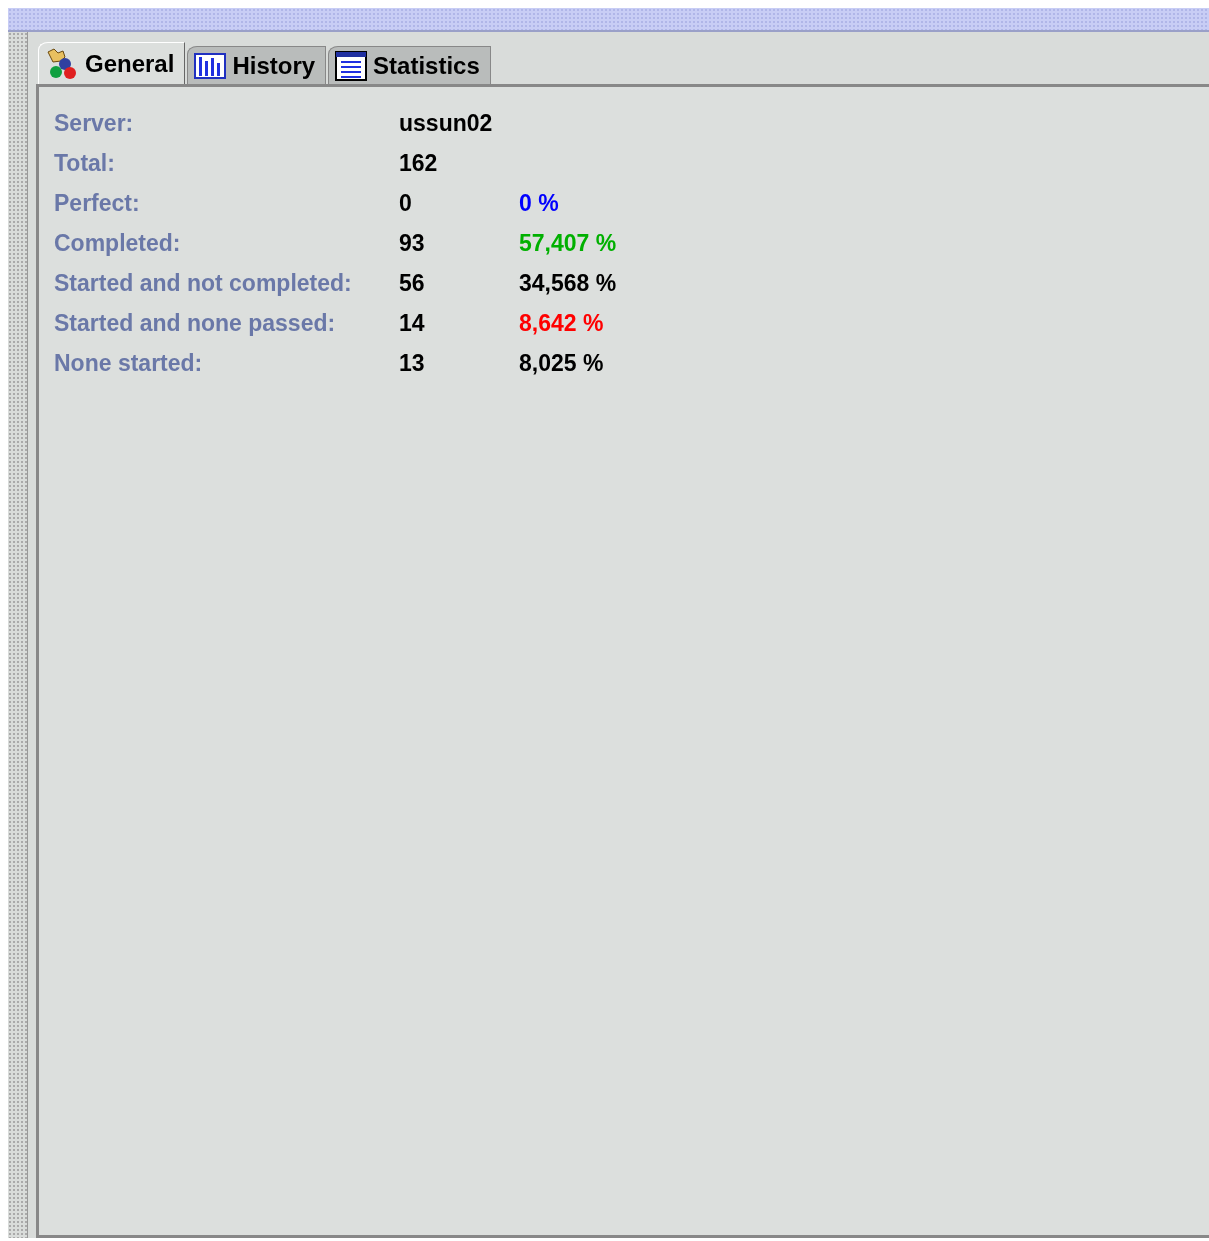  Describe the element at coordinates (97, 203) in the screenshot. I see `field-label: Perfect:` at that location.